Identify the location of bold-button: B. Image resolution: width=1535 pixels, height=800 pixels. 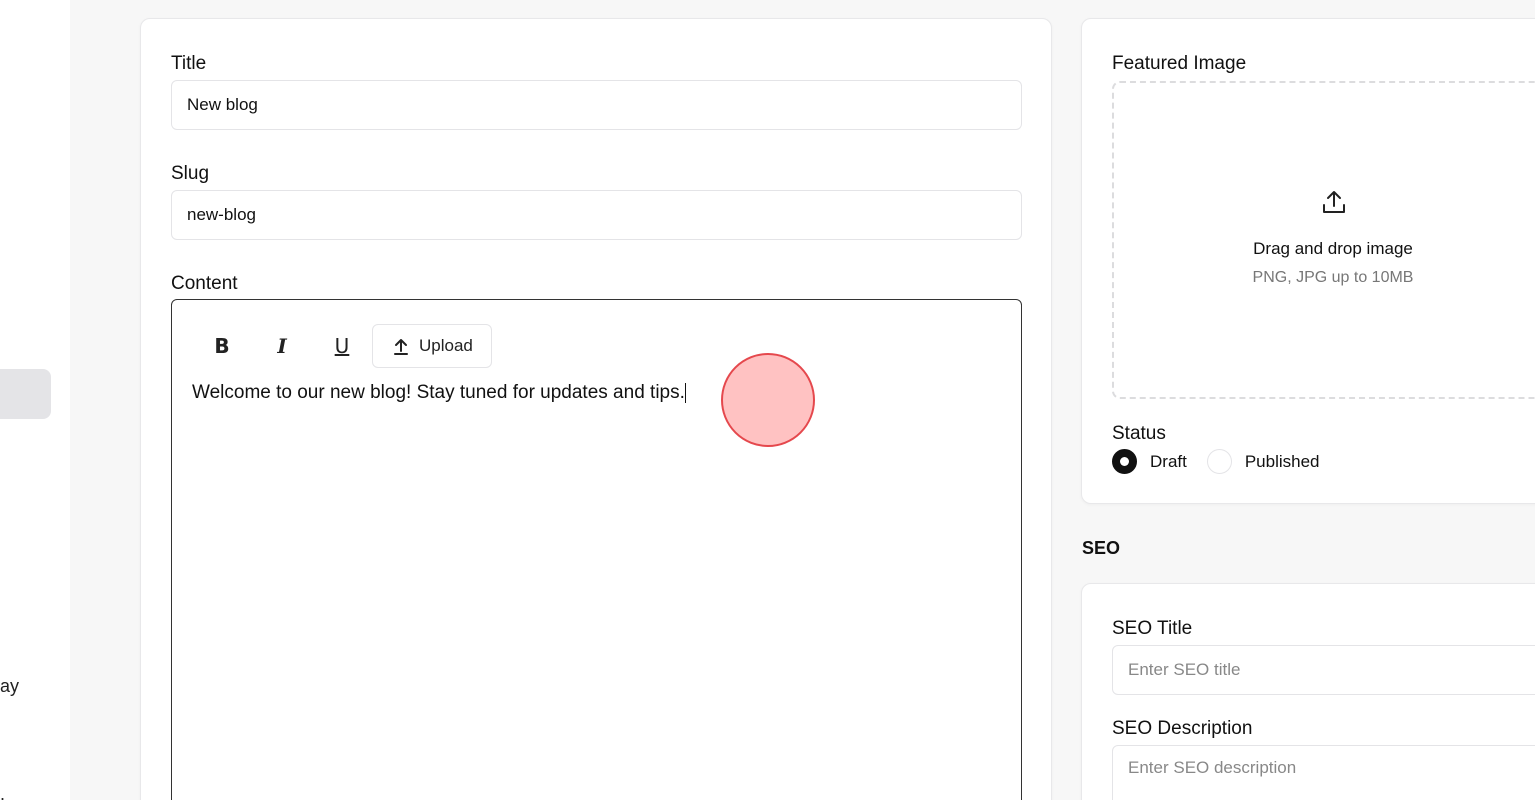
(222, 346).